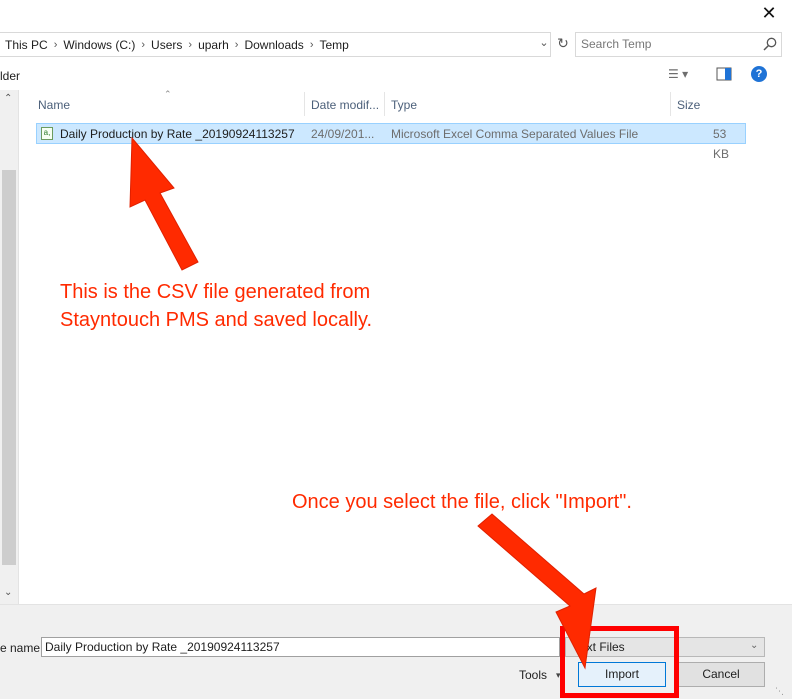  I want to click on scroll-down-icon: ⌄, so click(8, 592).